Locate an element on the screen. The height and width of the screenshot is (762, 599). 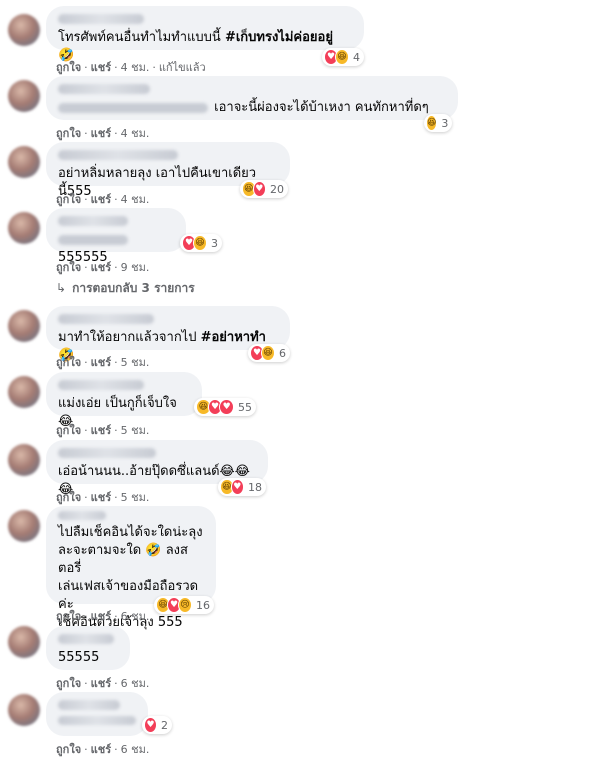
view-replies-link: ↳ การตอบกลับ 3 รายการ is located at coordinates (125, 288).